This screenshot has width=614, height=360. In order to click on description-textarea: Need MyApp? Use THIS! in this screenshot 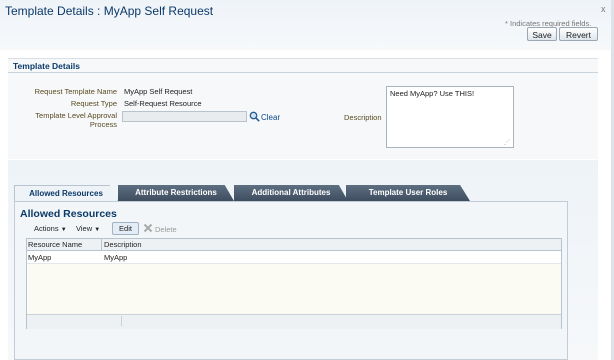, I will do `click(450, 117)`.